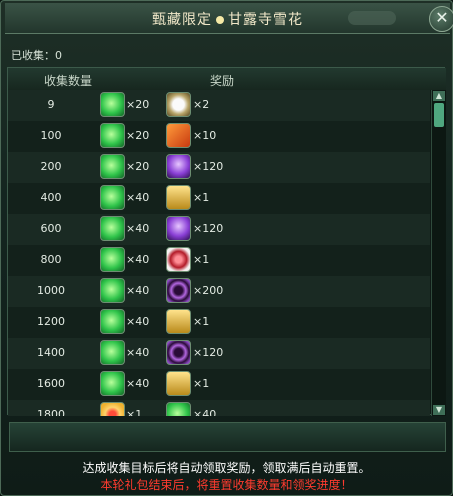  I want to click on header-count: 收集数量, so click(68, 81).